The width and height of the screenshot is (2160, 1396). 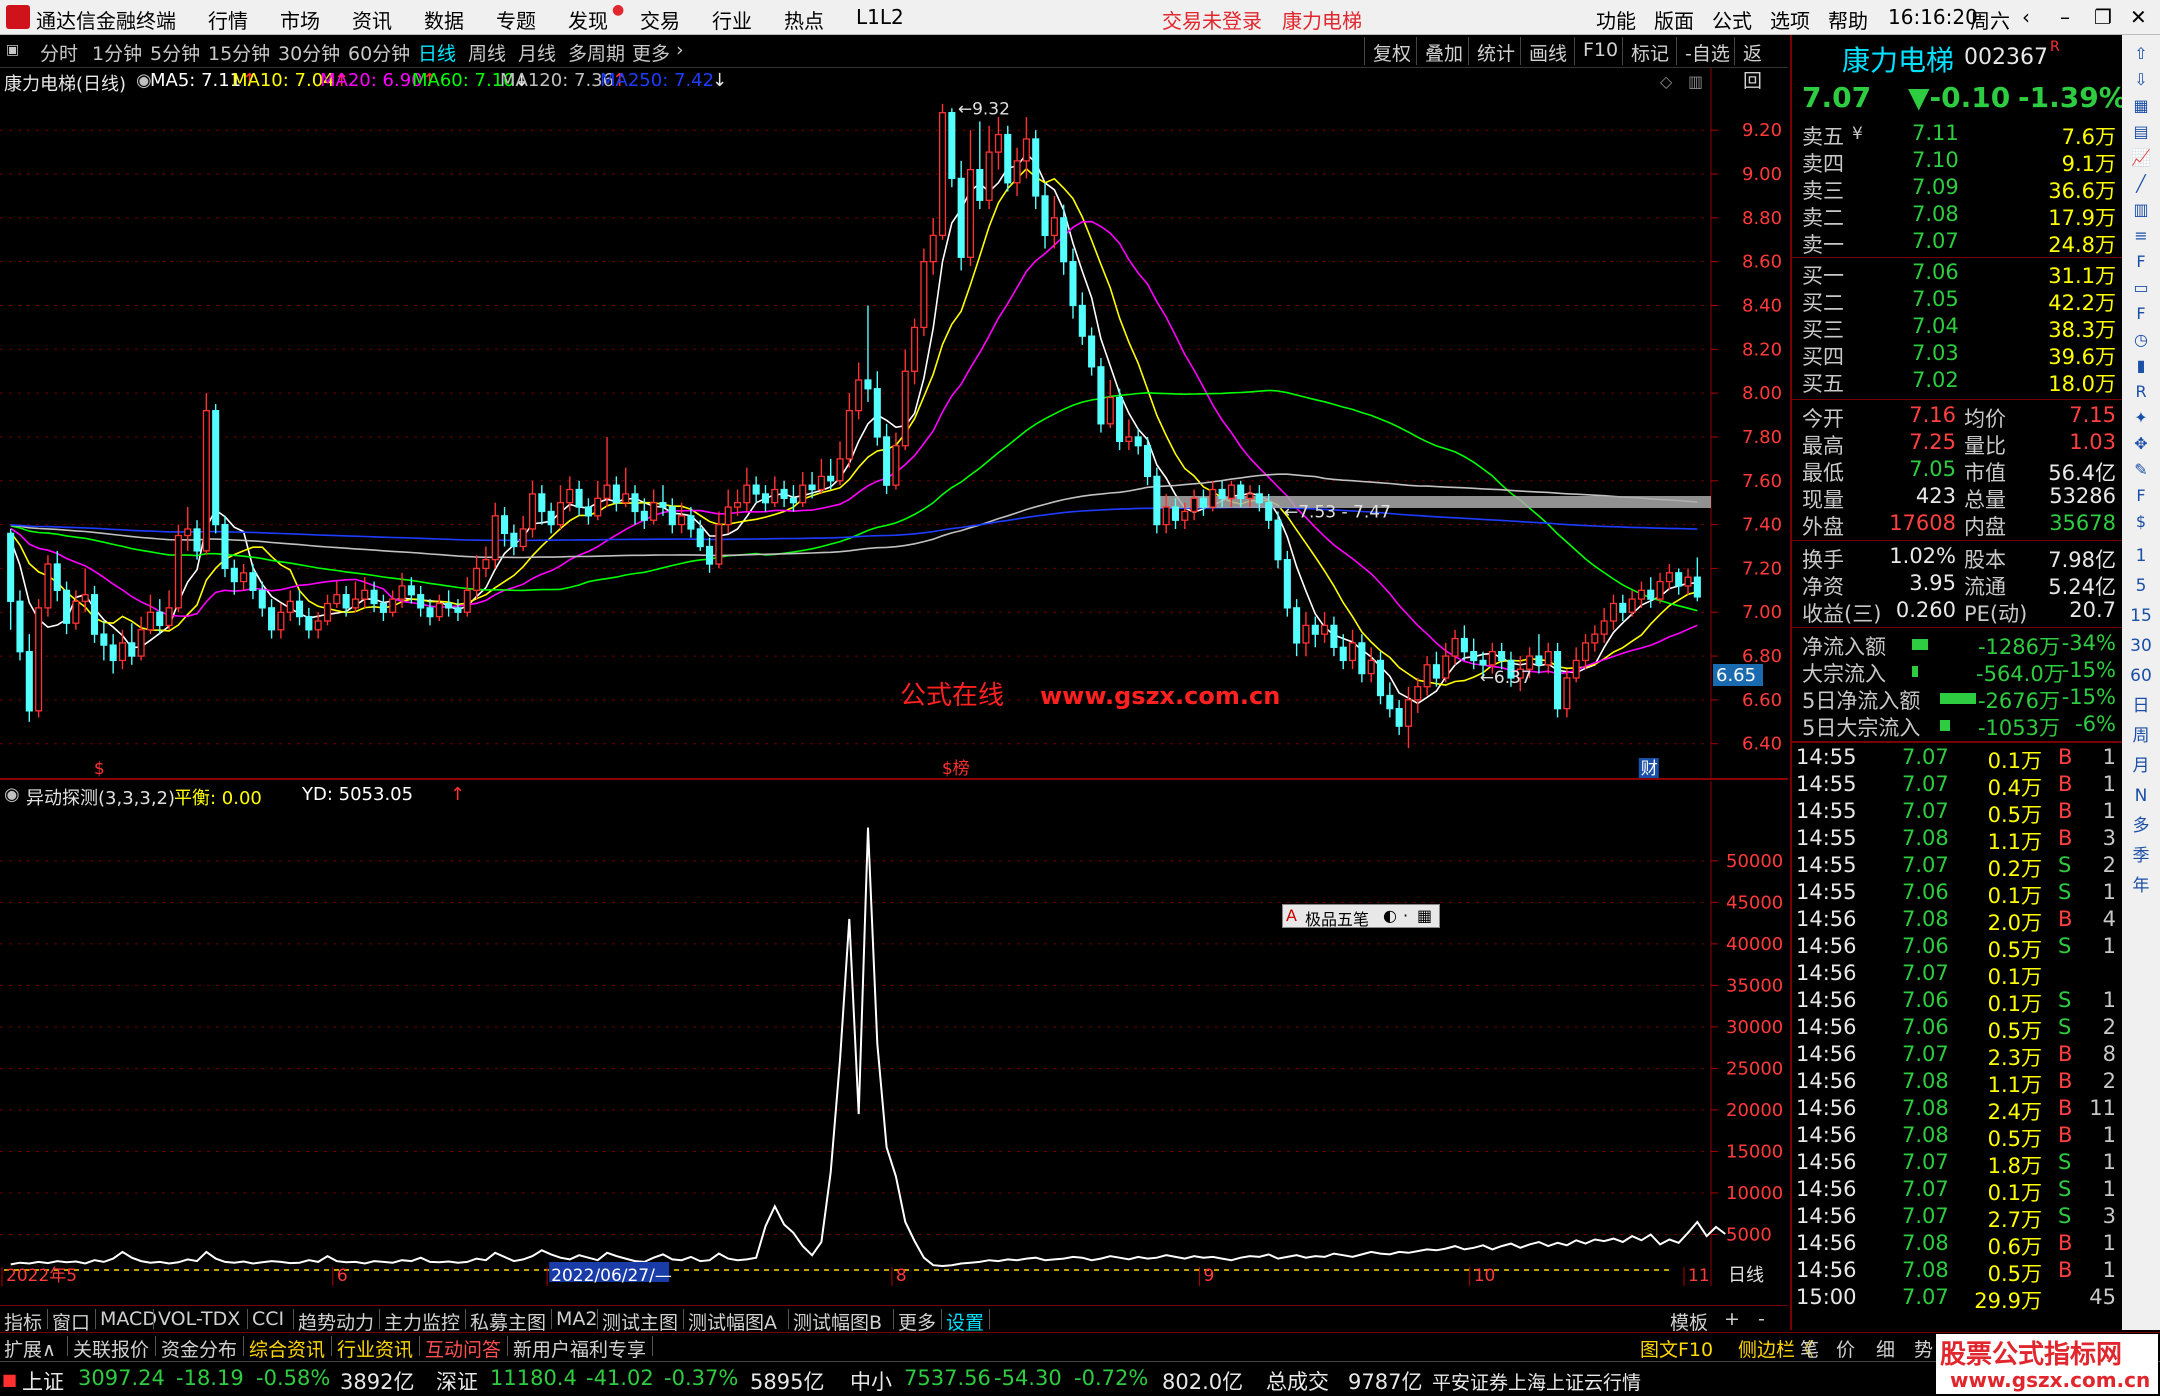 I want to click on tick-row: 14:56 7.06 0.5万 S 2, so click(x=1957, y=1029).